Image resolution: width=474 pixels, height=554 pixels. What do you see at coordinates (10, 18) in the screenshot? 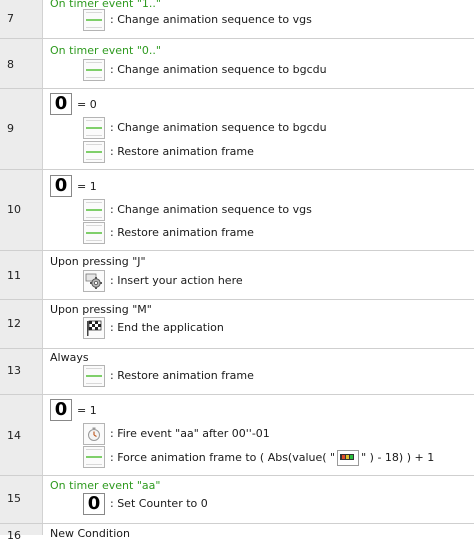
I see `line-number: 7` at bounding box center [10, 18].